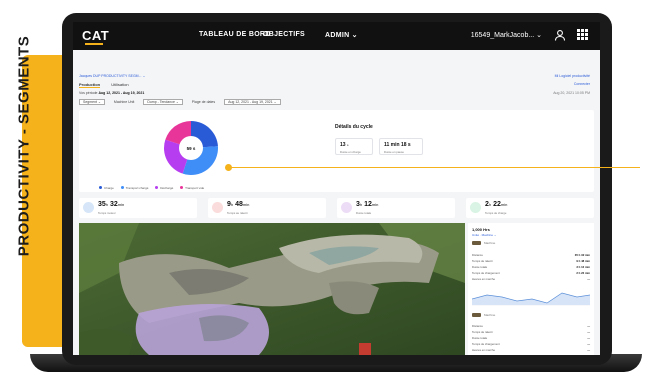 The height and width of the screenshot is (383, 651). Describe the element at coordinates (531, 326) in the screenshot. I see `panel-row: Distance —` at that location.